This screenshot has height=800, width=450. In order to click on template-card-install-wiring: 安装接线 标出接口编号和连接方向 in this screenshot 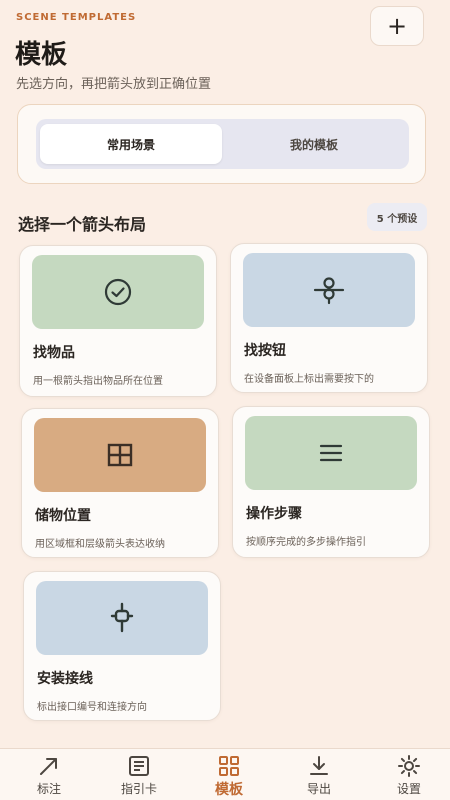, I will do `click(122, 646)`.